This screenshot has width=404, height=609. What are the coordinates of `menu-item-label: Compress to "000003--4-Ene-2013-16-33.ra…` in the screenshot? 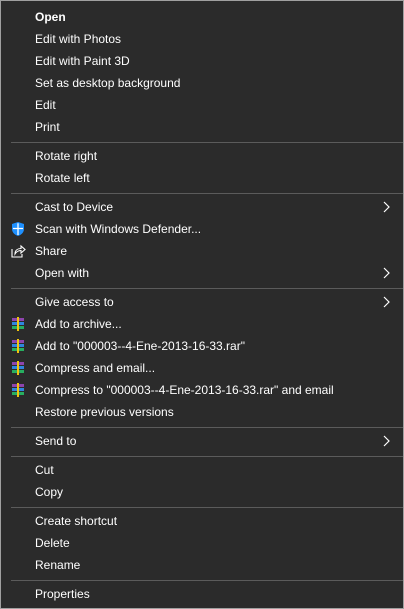 It's located at (184, 390).